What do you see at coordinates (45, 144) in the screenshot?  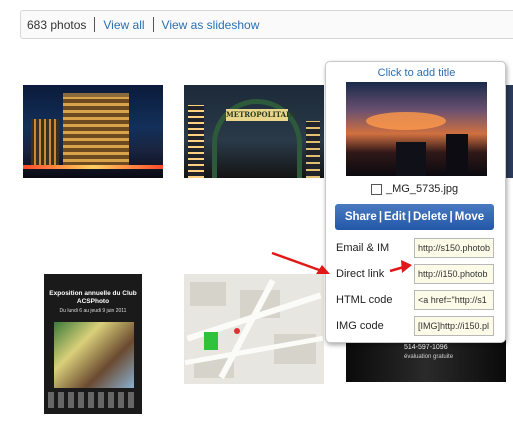 I see `building-left` at bounding box center [45, 144].